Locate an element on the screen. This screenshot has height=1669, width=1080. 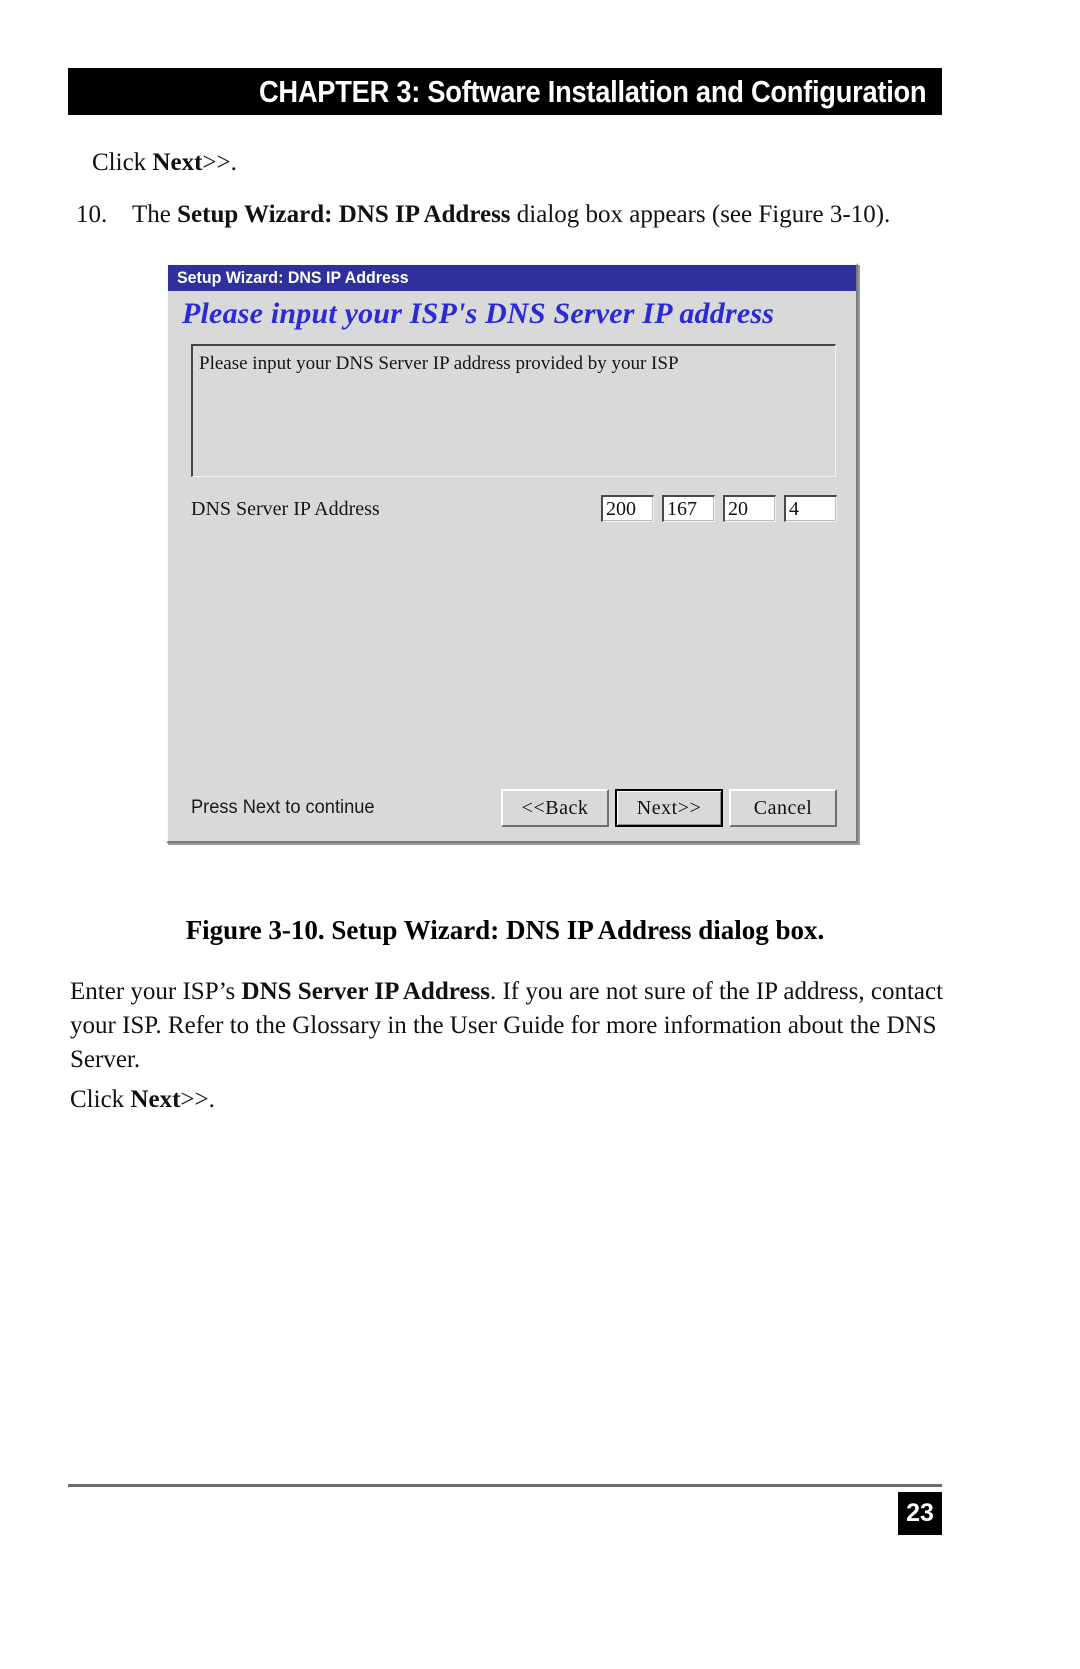
dns-octet-4-input: 4 is located at coordinates (810, 508).